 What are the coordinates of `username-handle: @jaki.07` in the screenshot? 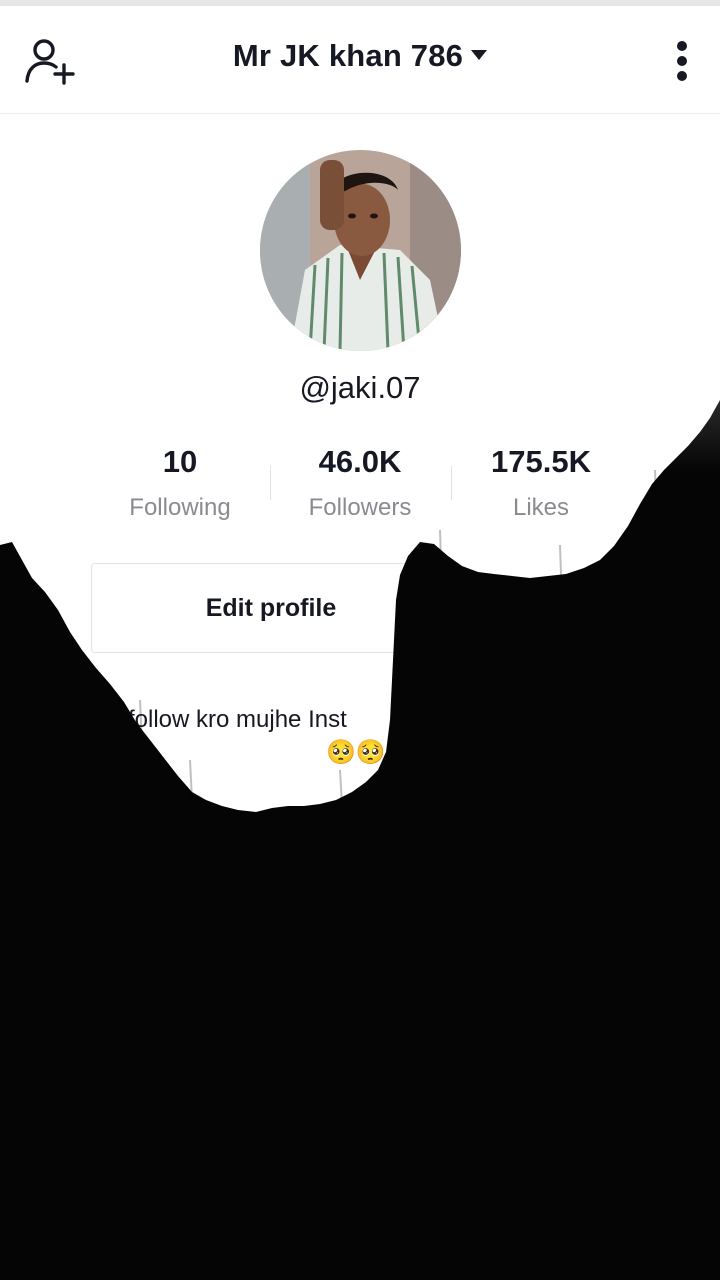 It's located at (360, 387).